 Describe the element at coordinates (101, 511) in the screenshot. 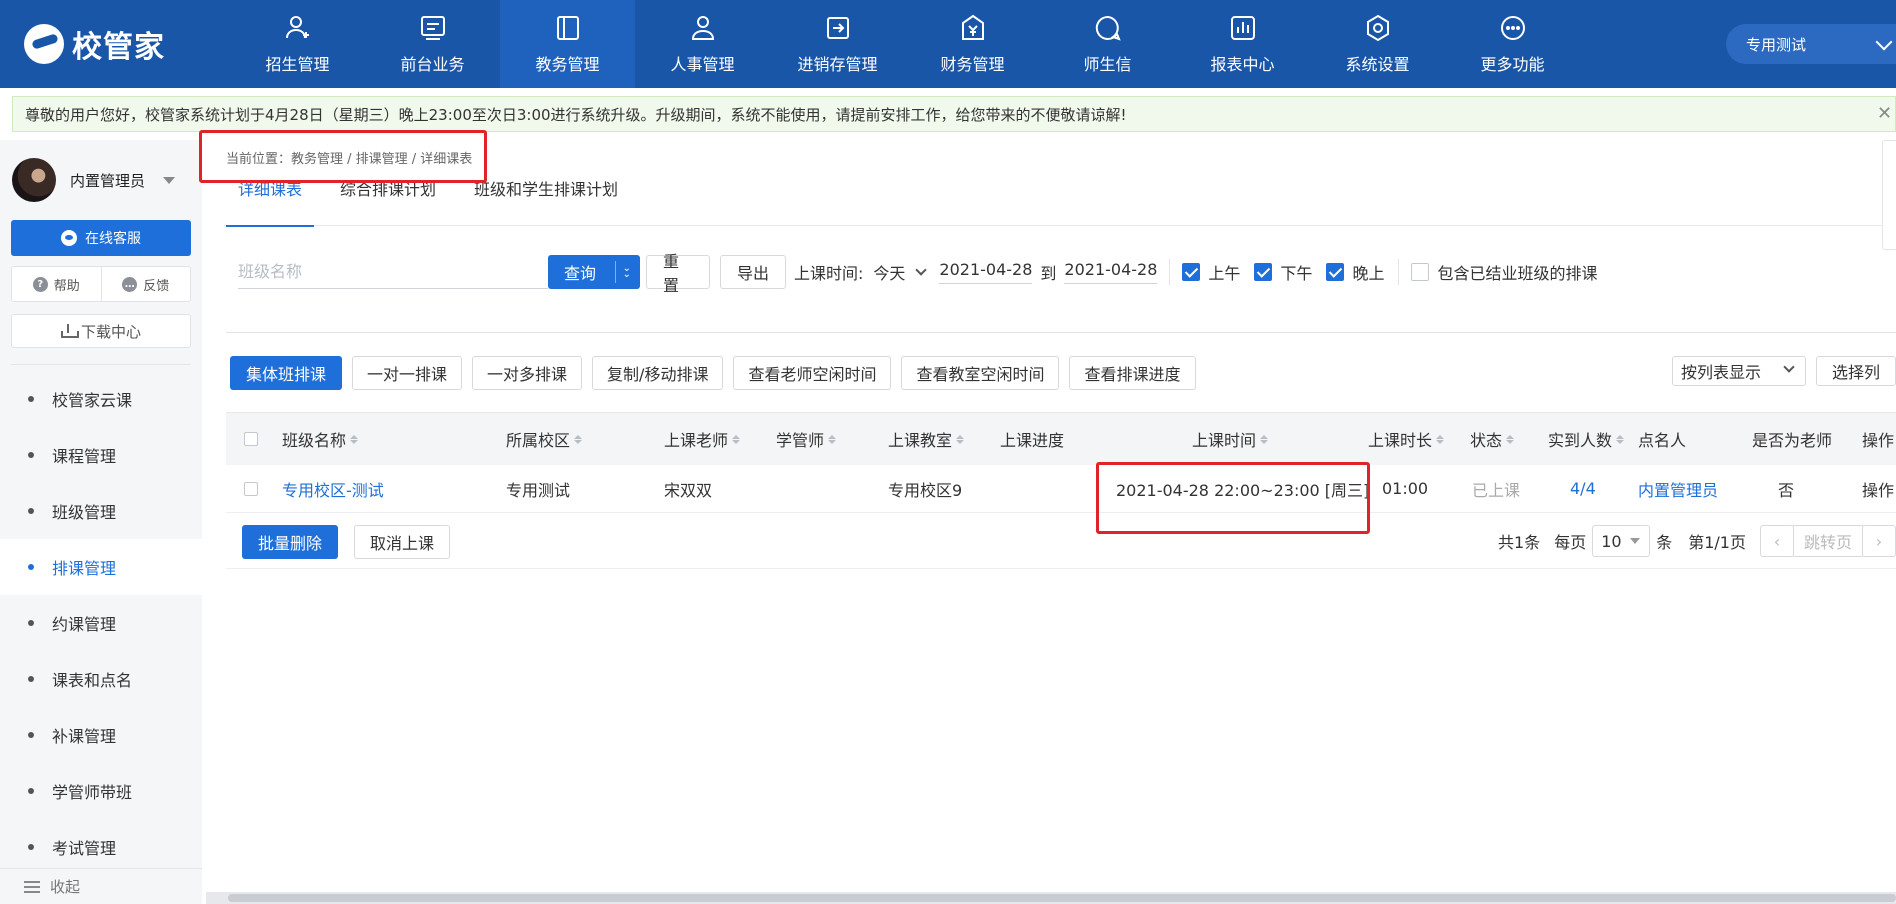

I see `sidebar-item-classes: 班级管理` at that location.